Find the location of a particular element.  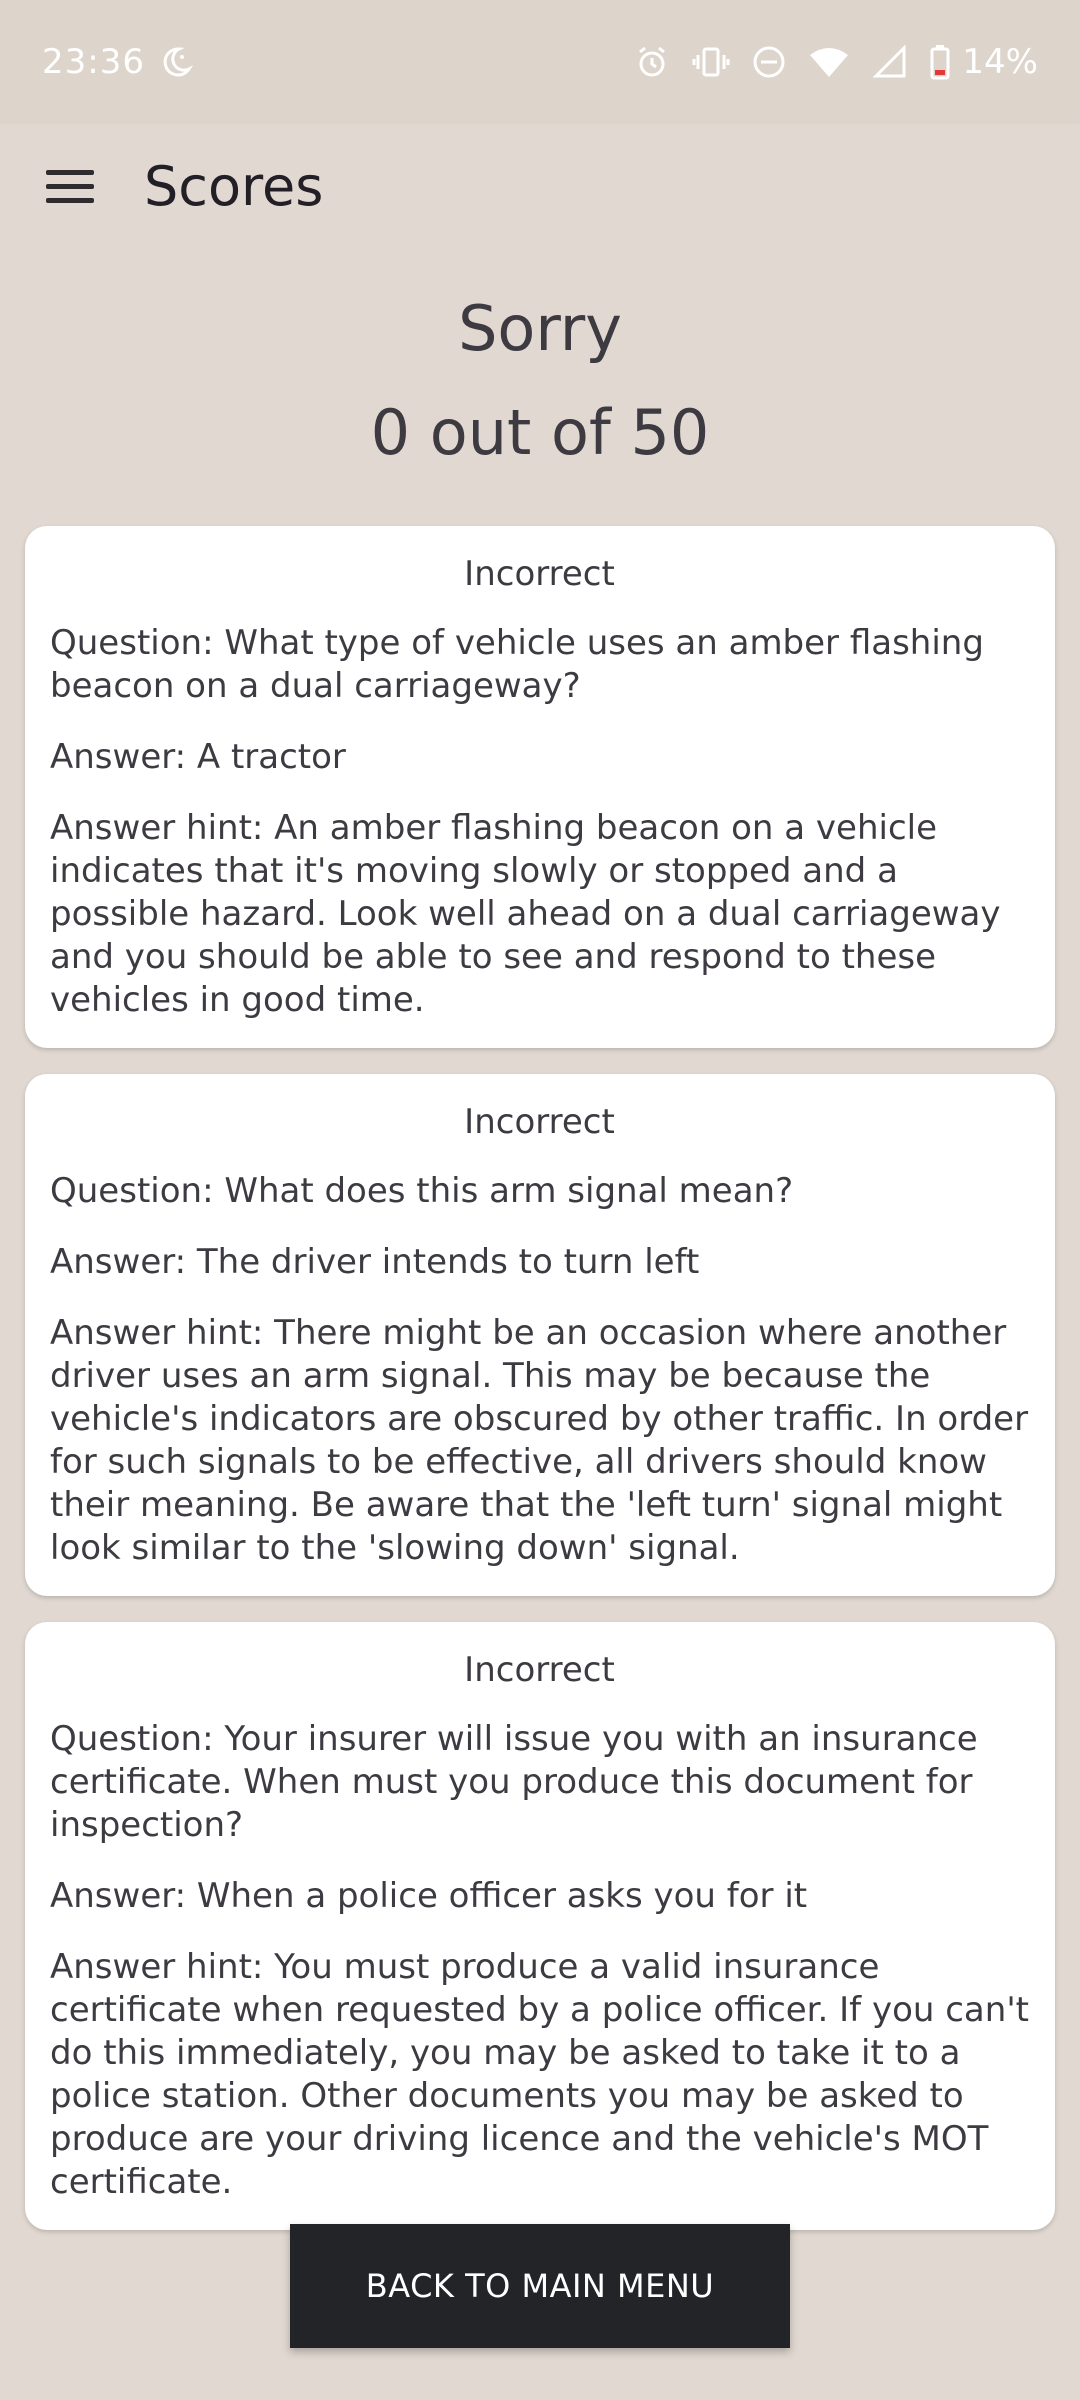

signal-icon is located at coordinates (890, 62).